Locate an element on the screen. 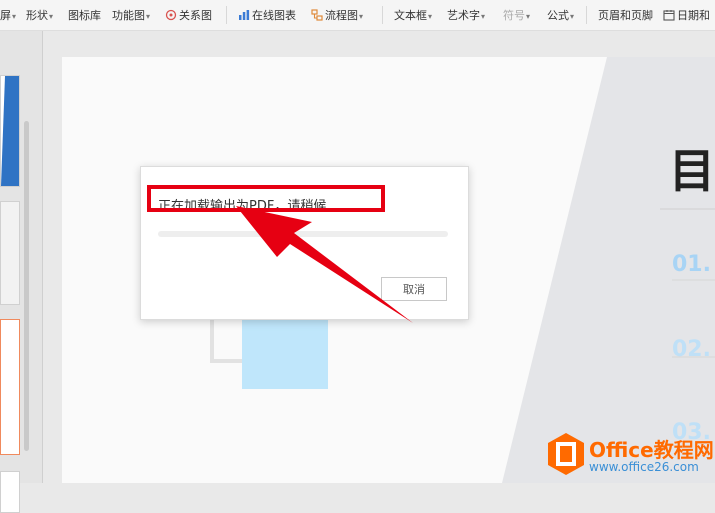  toolbar-label: 页眉和页脚 is located at coordinates (625, 15).